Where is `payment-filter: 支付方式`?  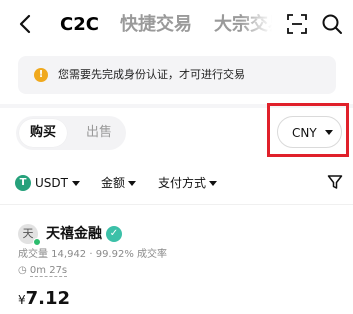
payment-filter: 支付方式 is located at coordinates (182, 183).